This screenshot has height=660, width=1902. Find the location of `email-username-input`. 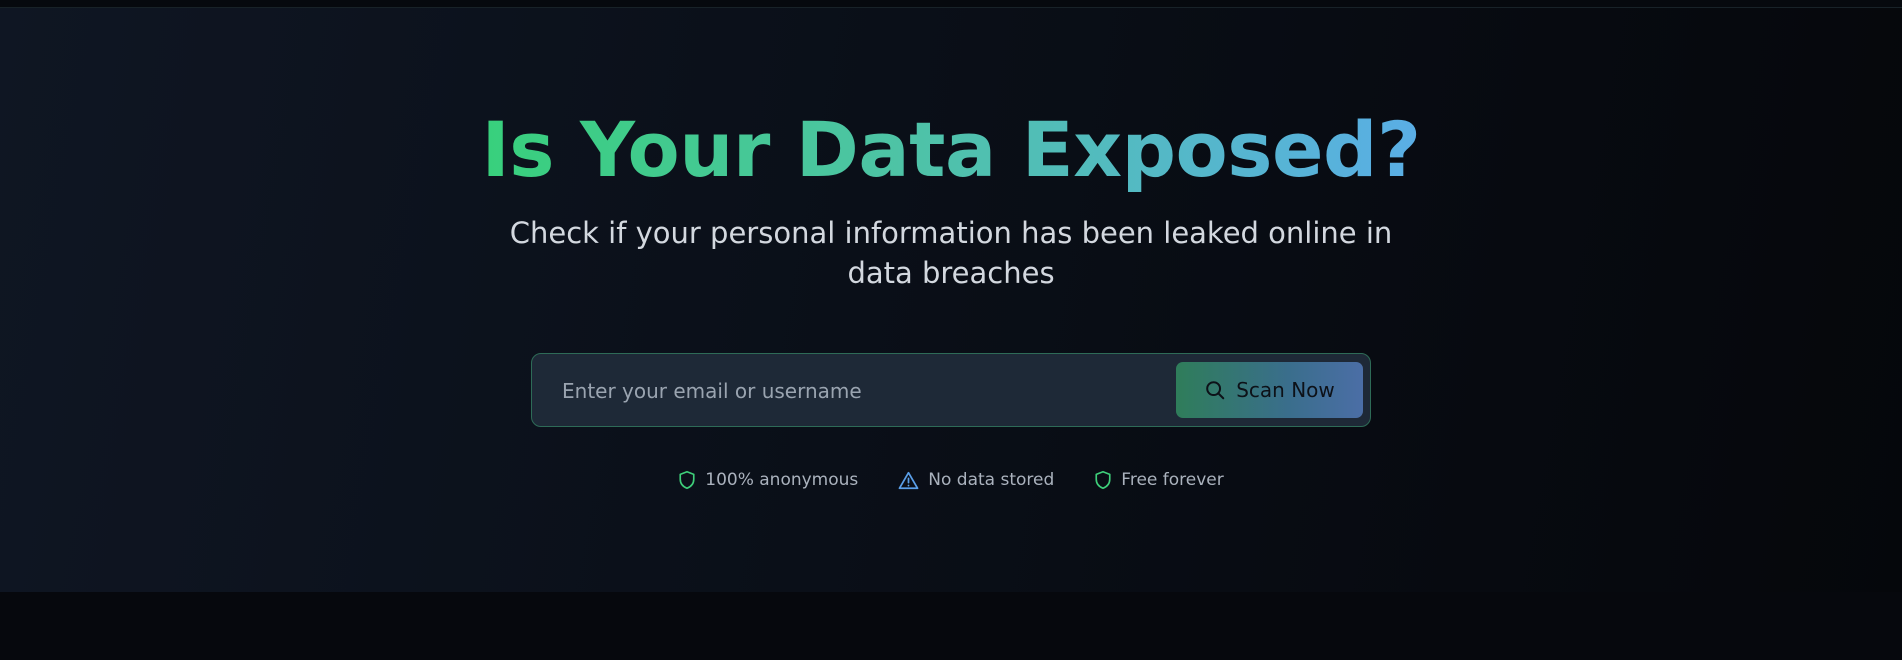

email-username-input is located at coordinates (862, 391).